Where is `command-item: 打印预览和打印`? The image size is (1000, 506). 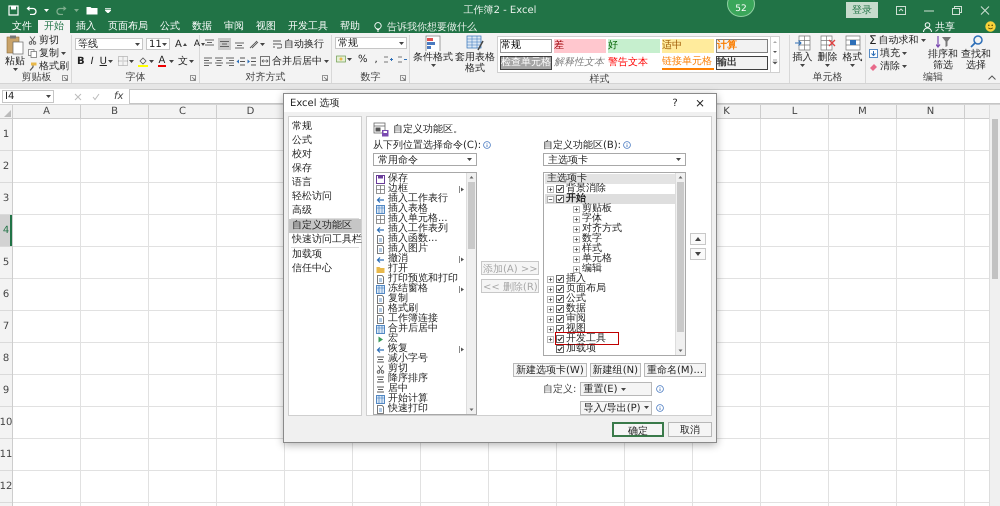 command-item: 打印预览和打印 is located at coordinates (421, 279).